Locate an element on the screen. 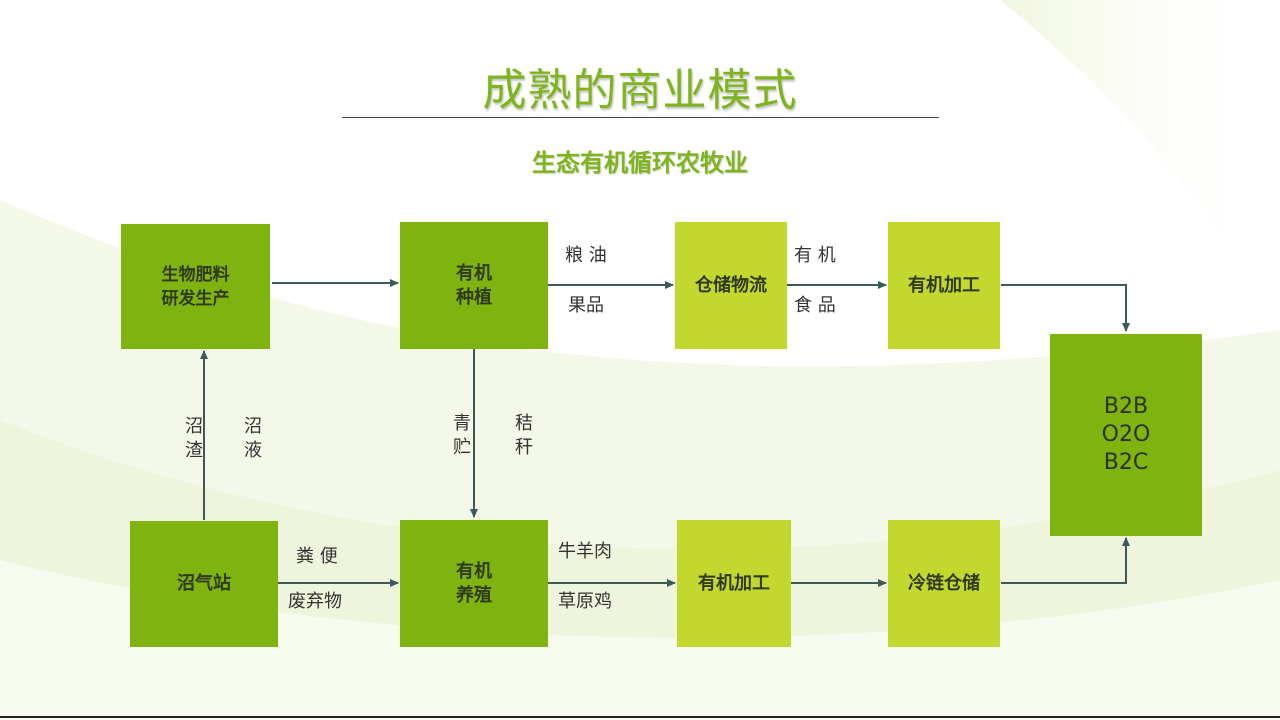 This screenshot has width=1280, height=720. node-storage: 仓储物流 is located at coordinates (731, 285).